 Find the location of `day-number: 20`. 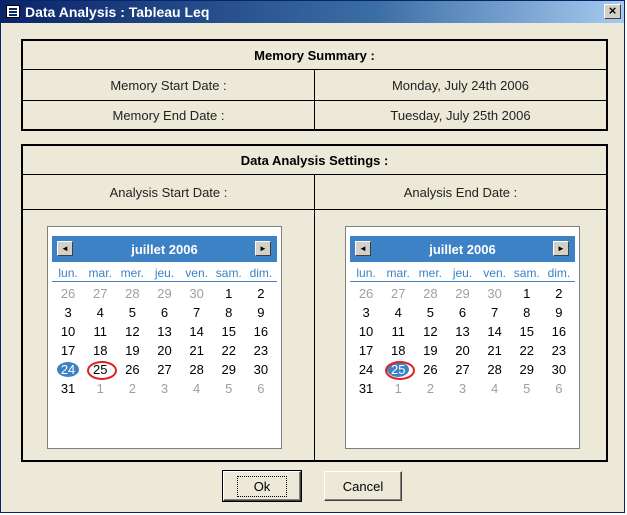

day-number: 20 is located at coordinates (462, 350).